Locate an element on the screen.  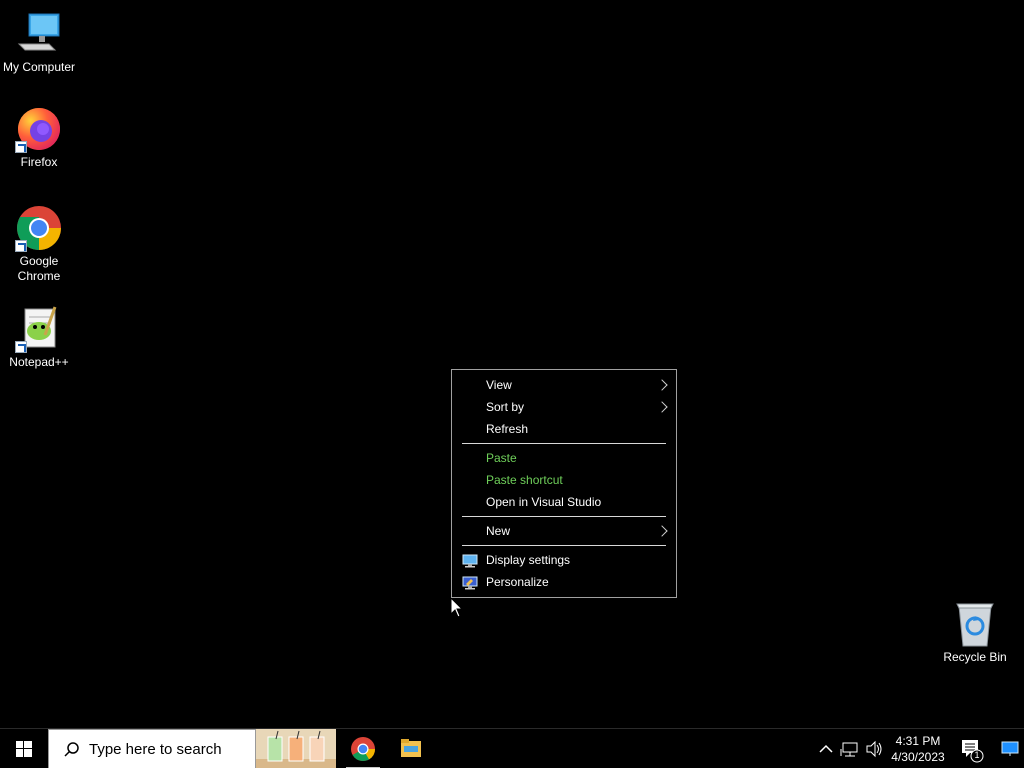
desktop-icon-firefox: Firefox is located at coordinates (39, 137).